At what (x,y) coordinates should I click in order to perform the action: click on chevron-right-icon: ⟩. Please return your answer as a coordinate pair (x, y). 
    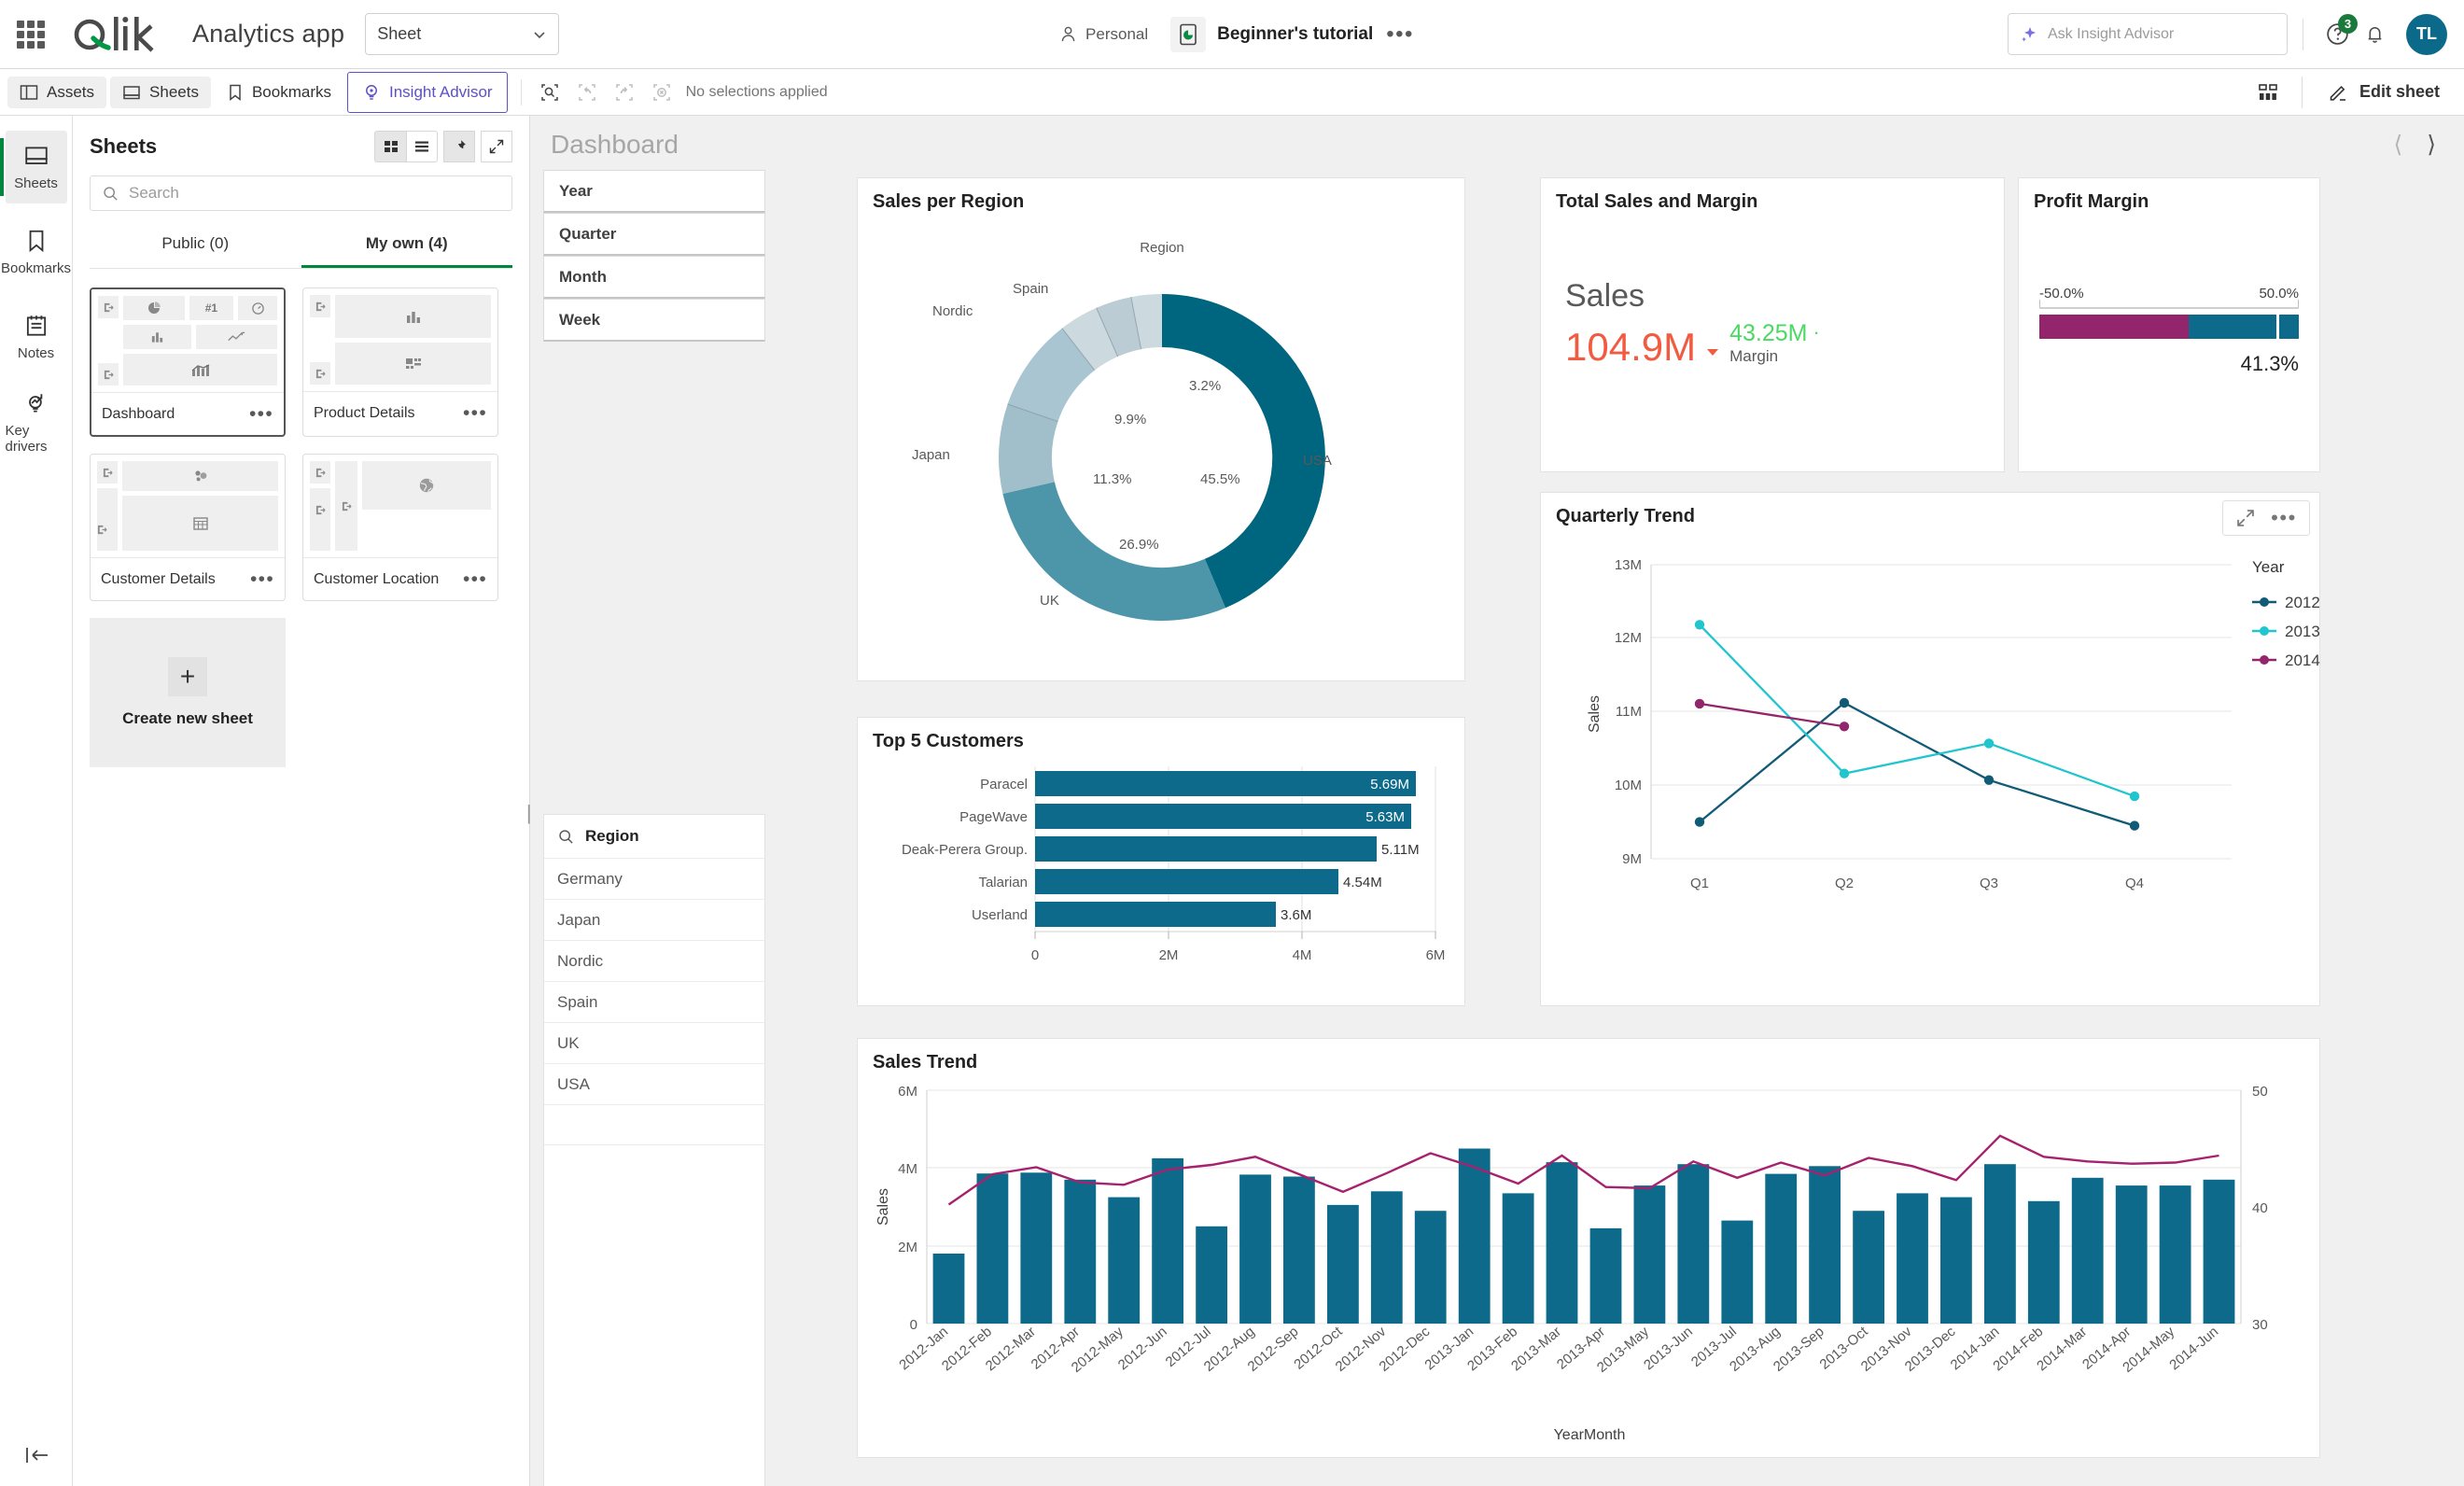
    Looking at the image, I should click on (2431, 145).